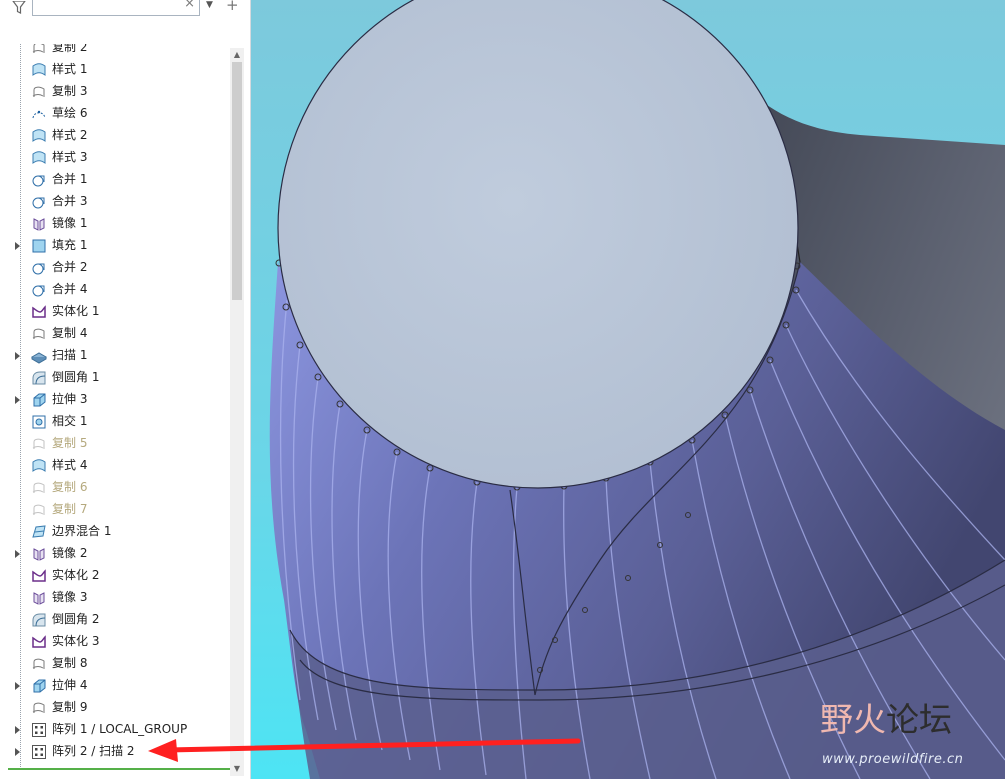 The image size is (1005, 779). Describe the element at coordinates (189, 5) in the screenshot. I see `clear-icon: ×` at that location.